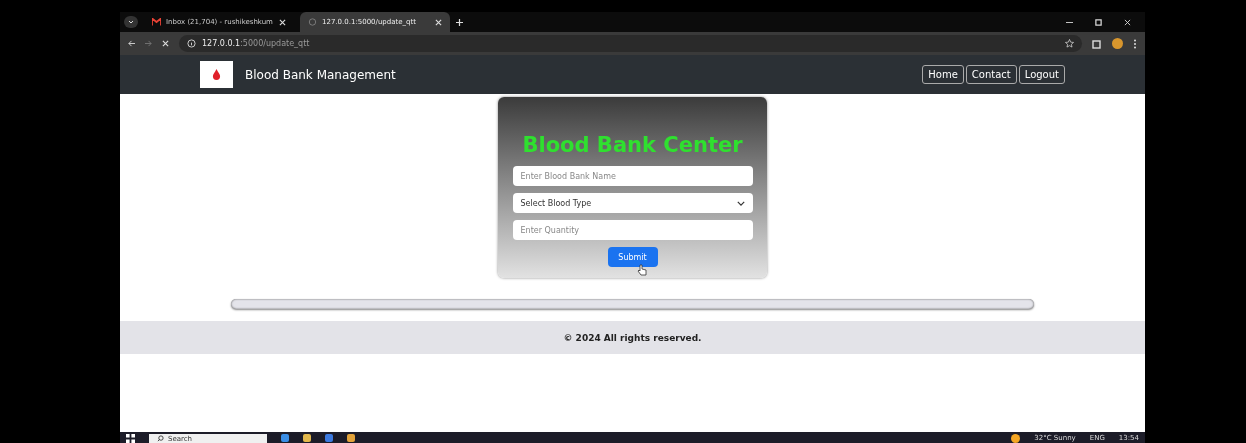 The height and width of the screenshot is (443, 1246). I want to click on tab-menu-button, so click(131, 22).